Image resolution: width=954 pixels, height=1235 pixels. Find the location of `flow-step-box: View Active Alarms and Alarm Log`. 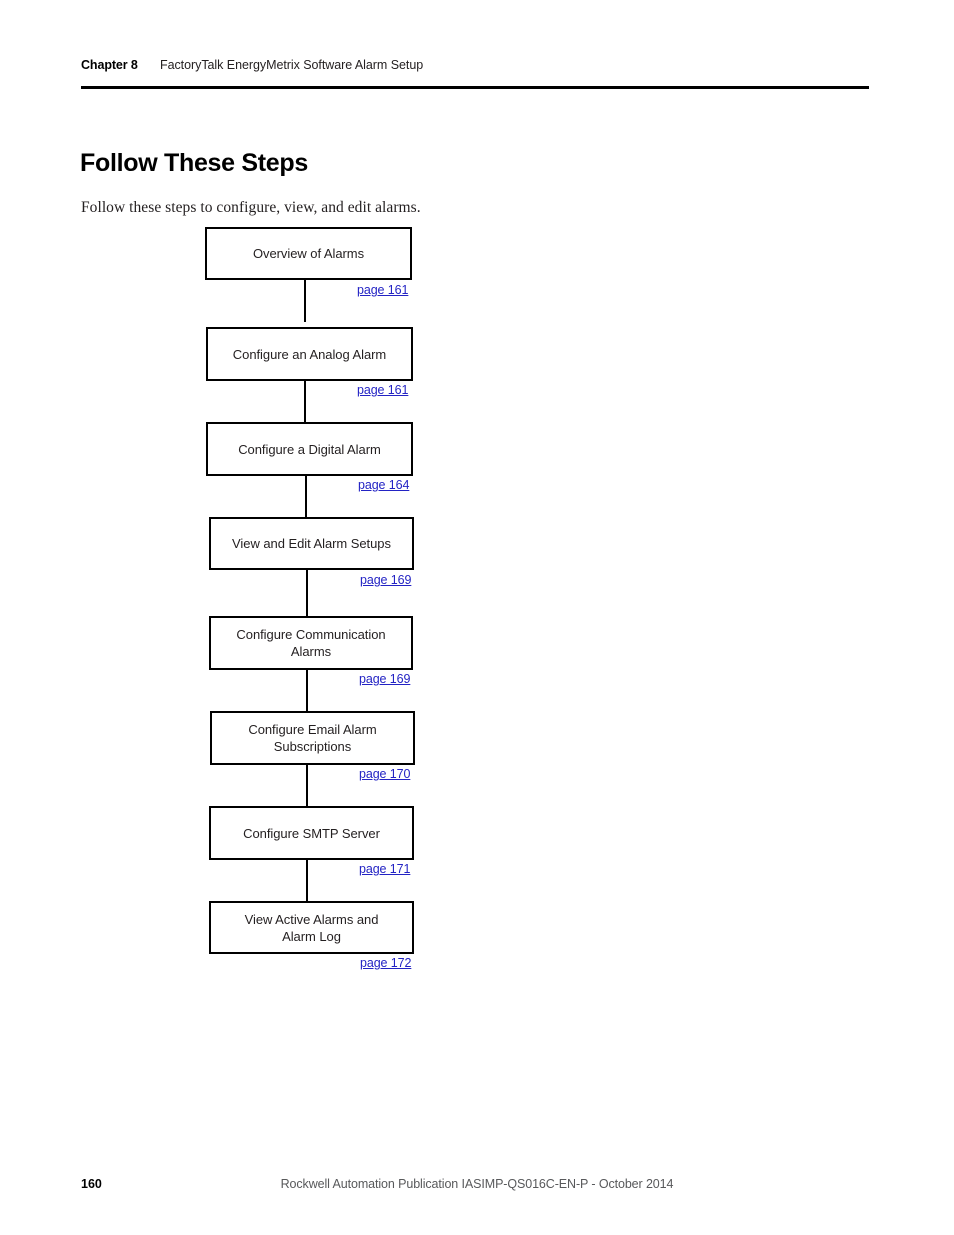

flow-step-box: View Active Alarms and Alarm Log is located at coordinates (311, 927).